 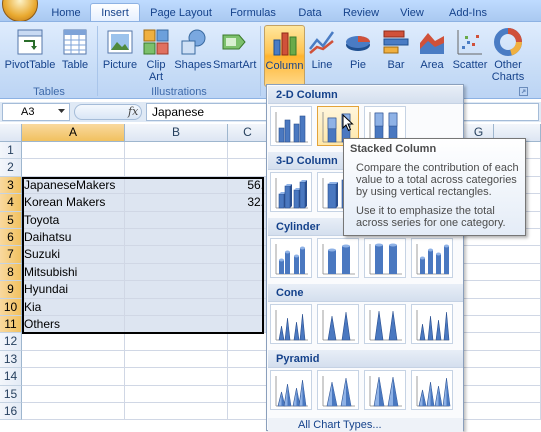 I want to click on row-header: 4, so click(x=11, y=203).